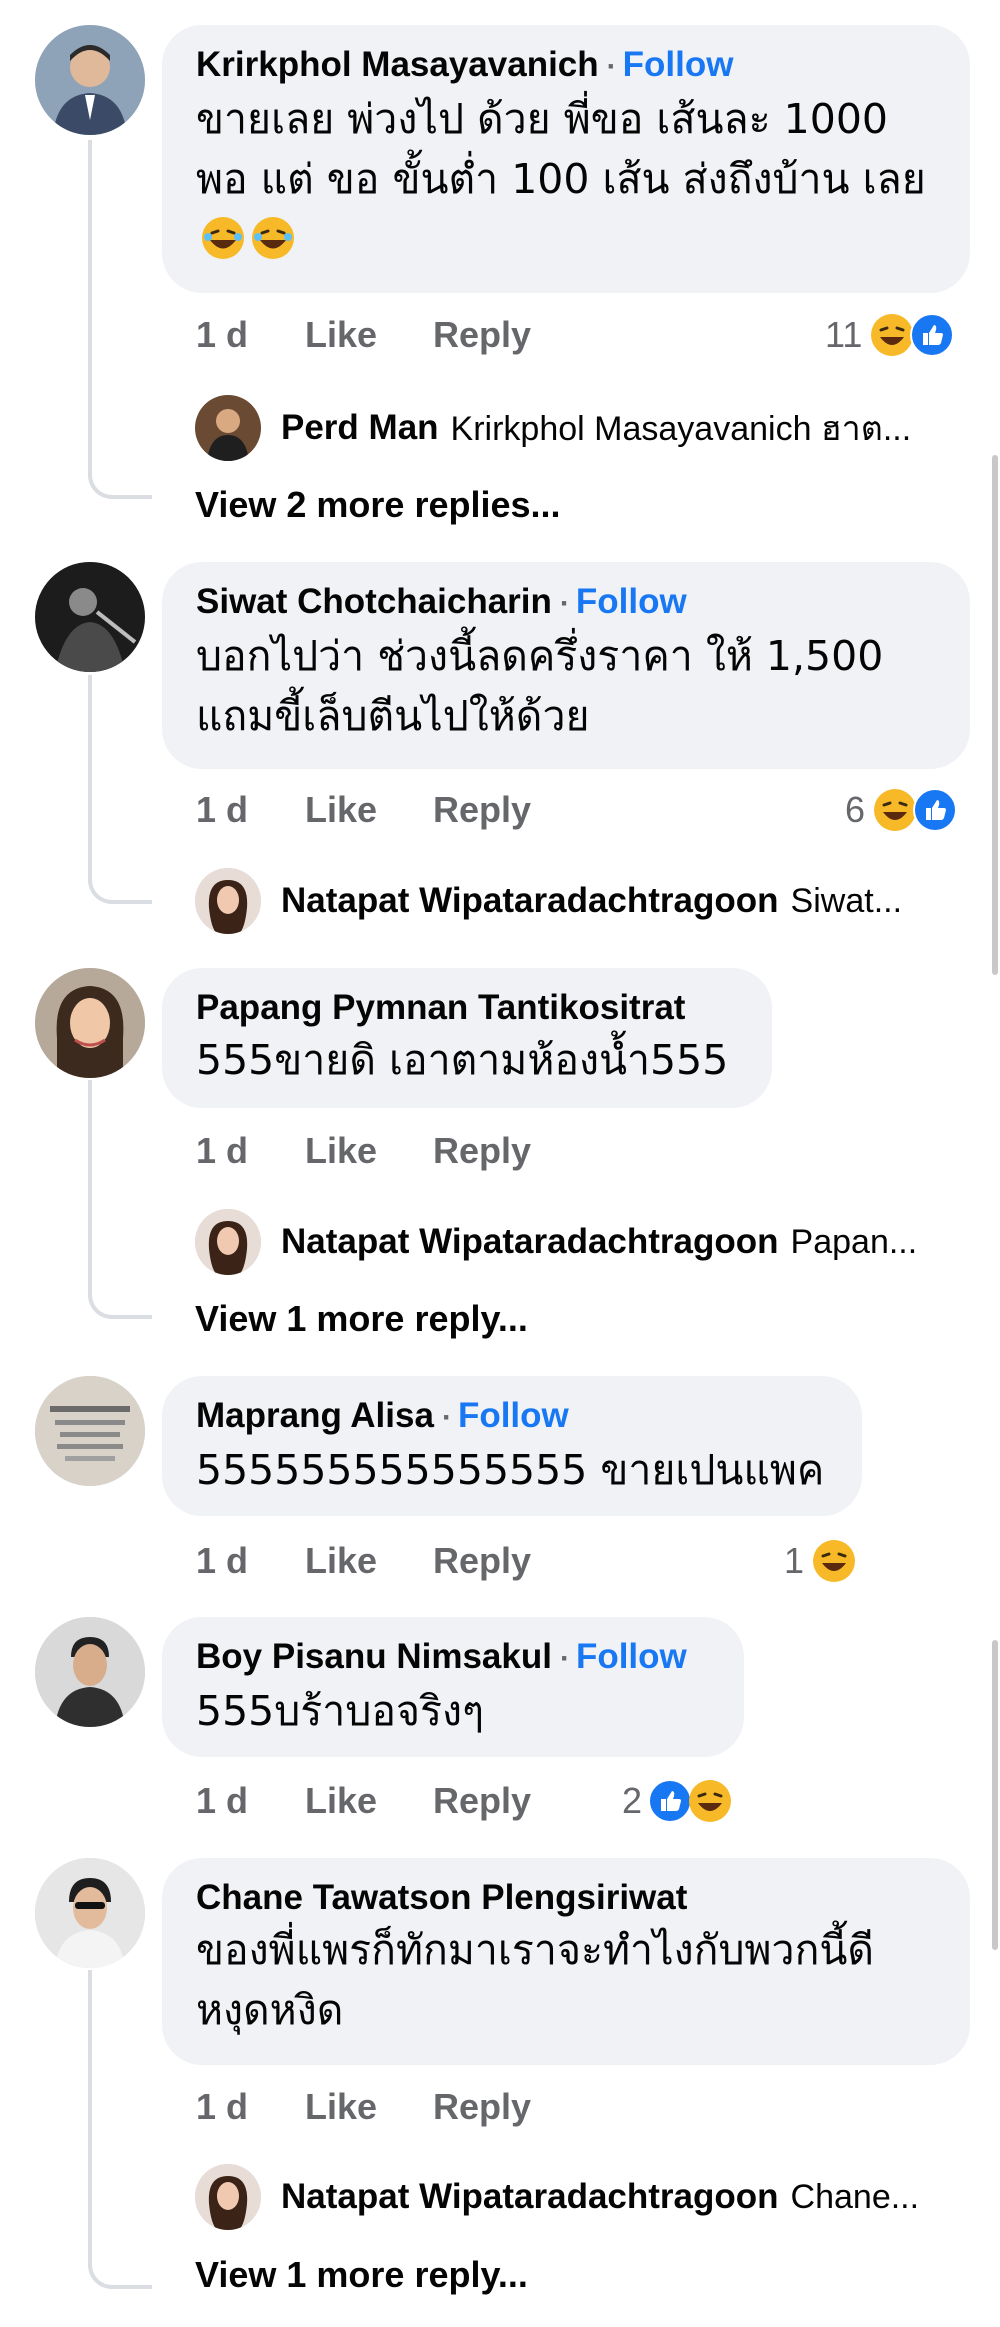  I want to click on reaction-count: 1, so click(794, 1560).